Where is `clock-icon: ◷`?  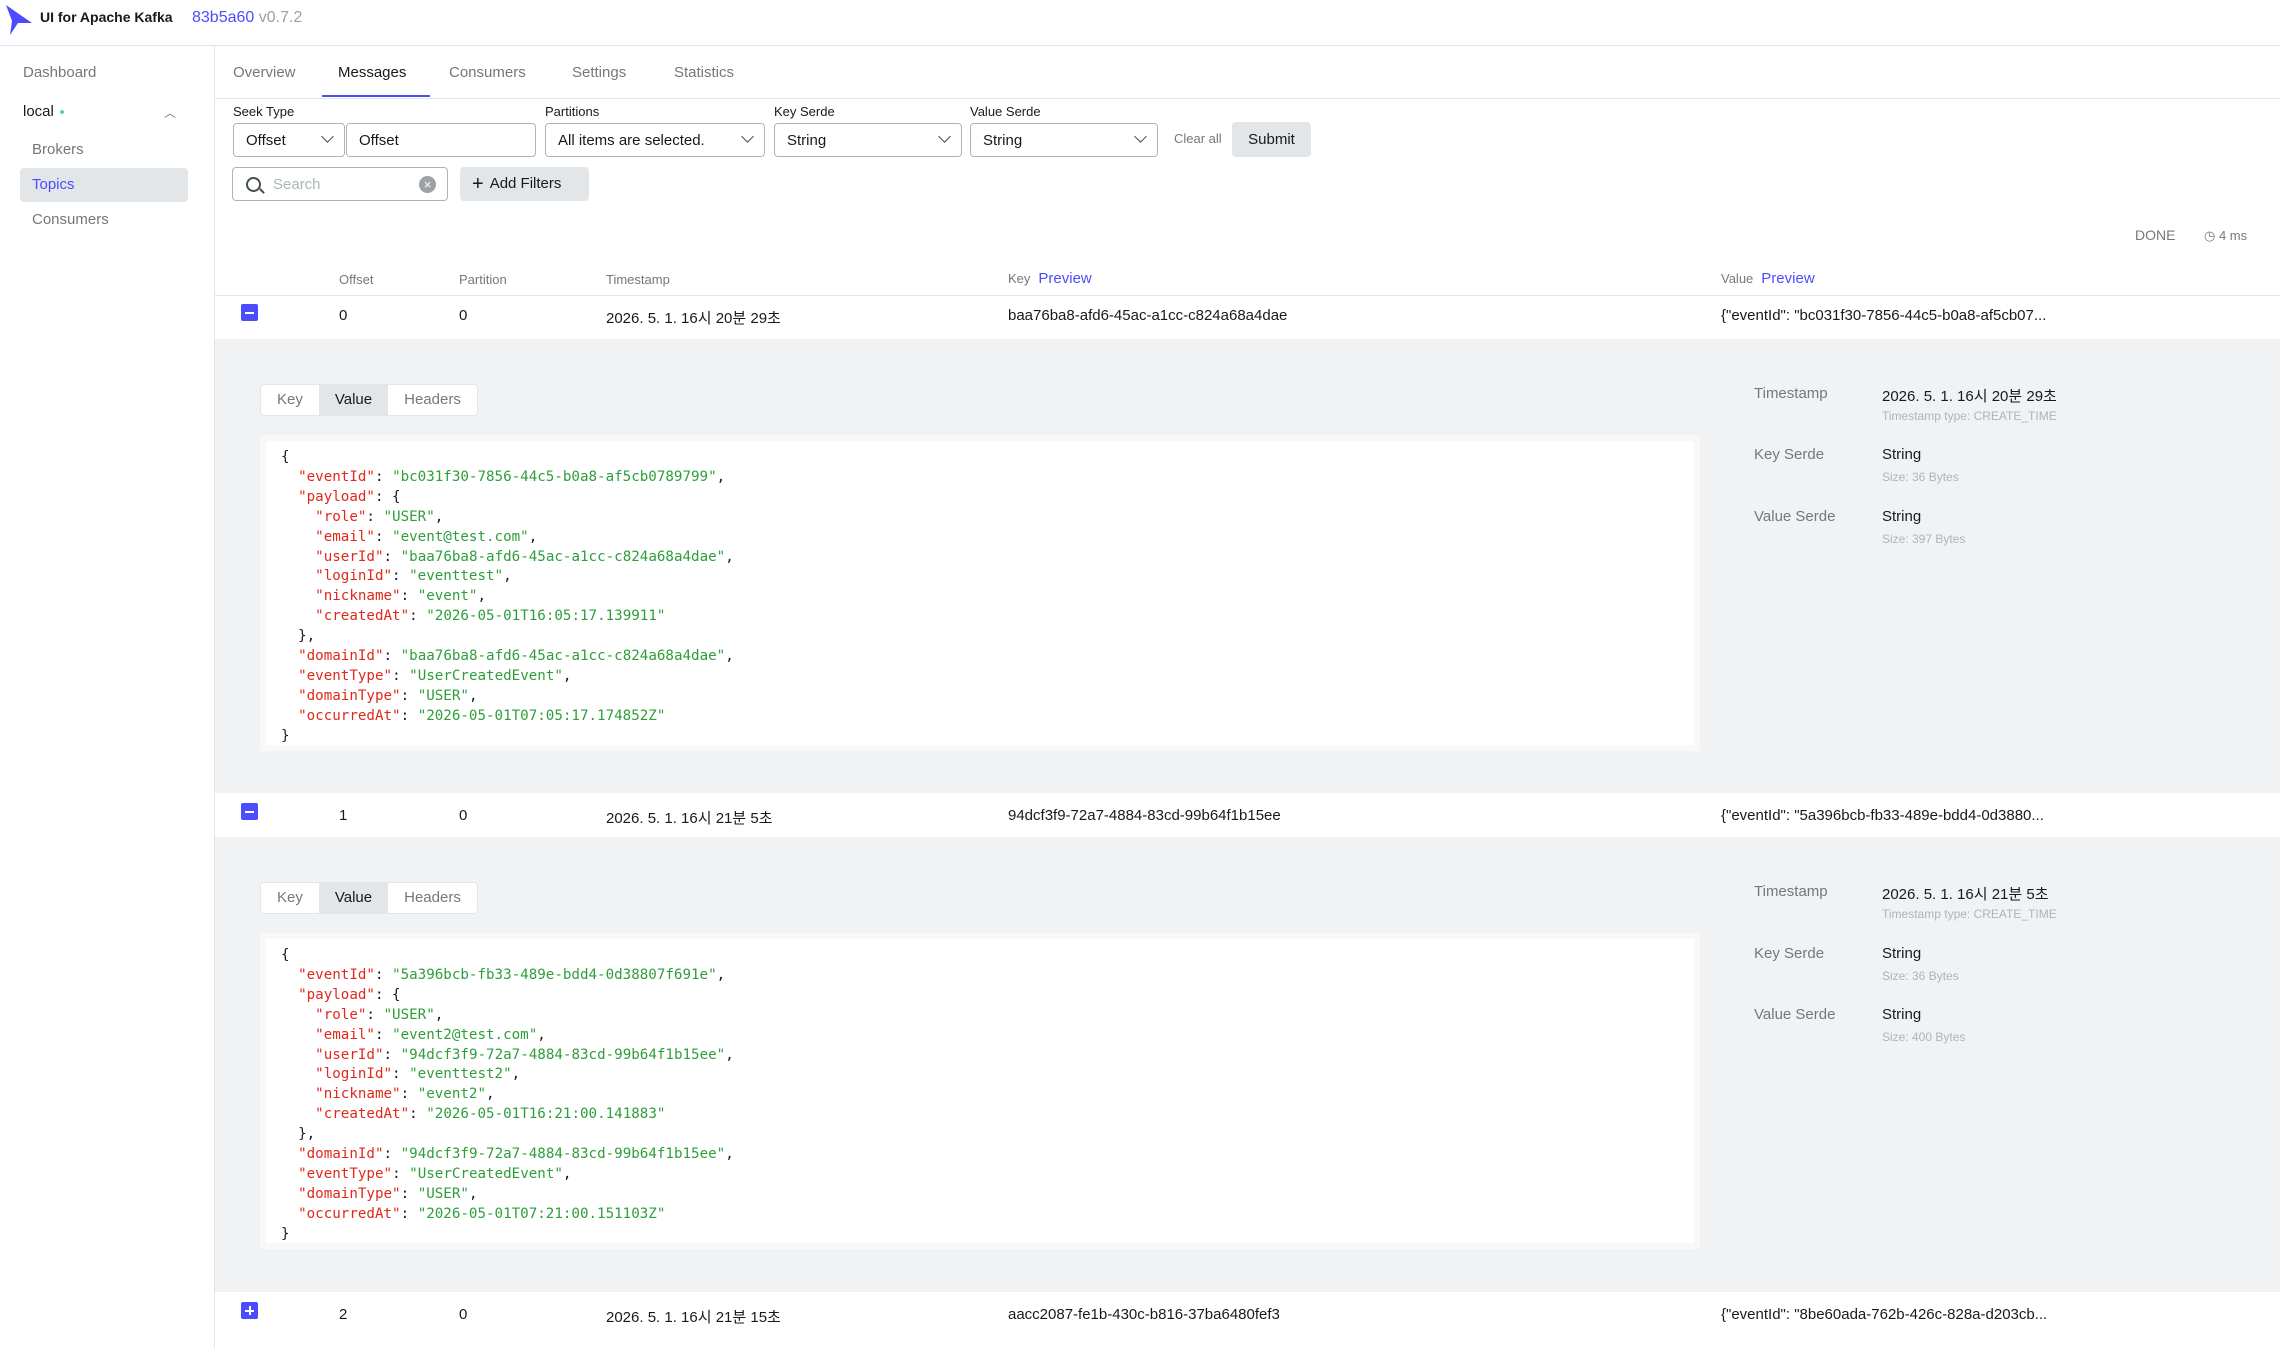
clock-icon: ◷ is located at coordinates (2210, 235).